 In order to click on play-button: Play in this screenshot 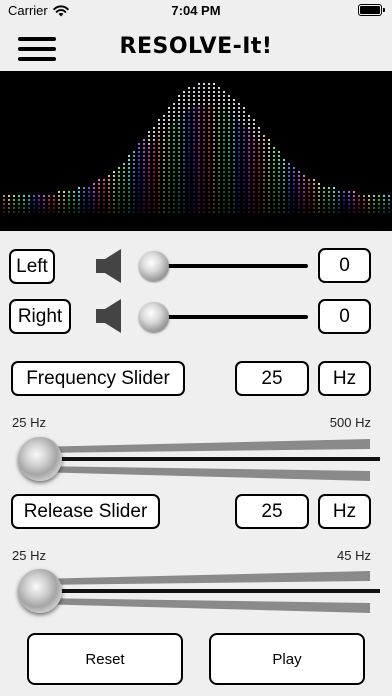, I will do `click(287, 659)`.